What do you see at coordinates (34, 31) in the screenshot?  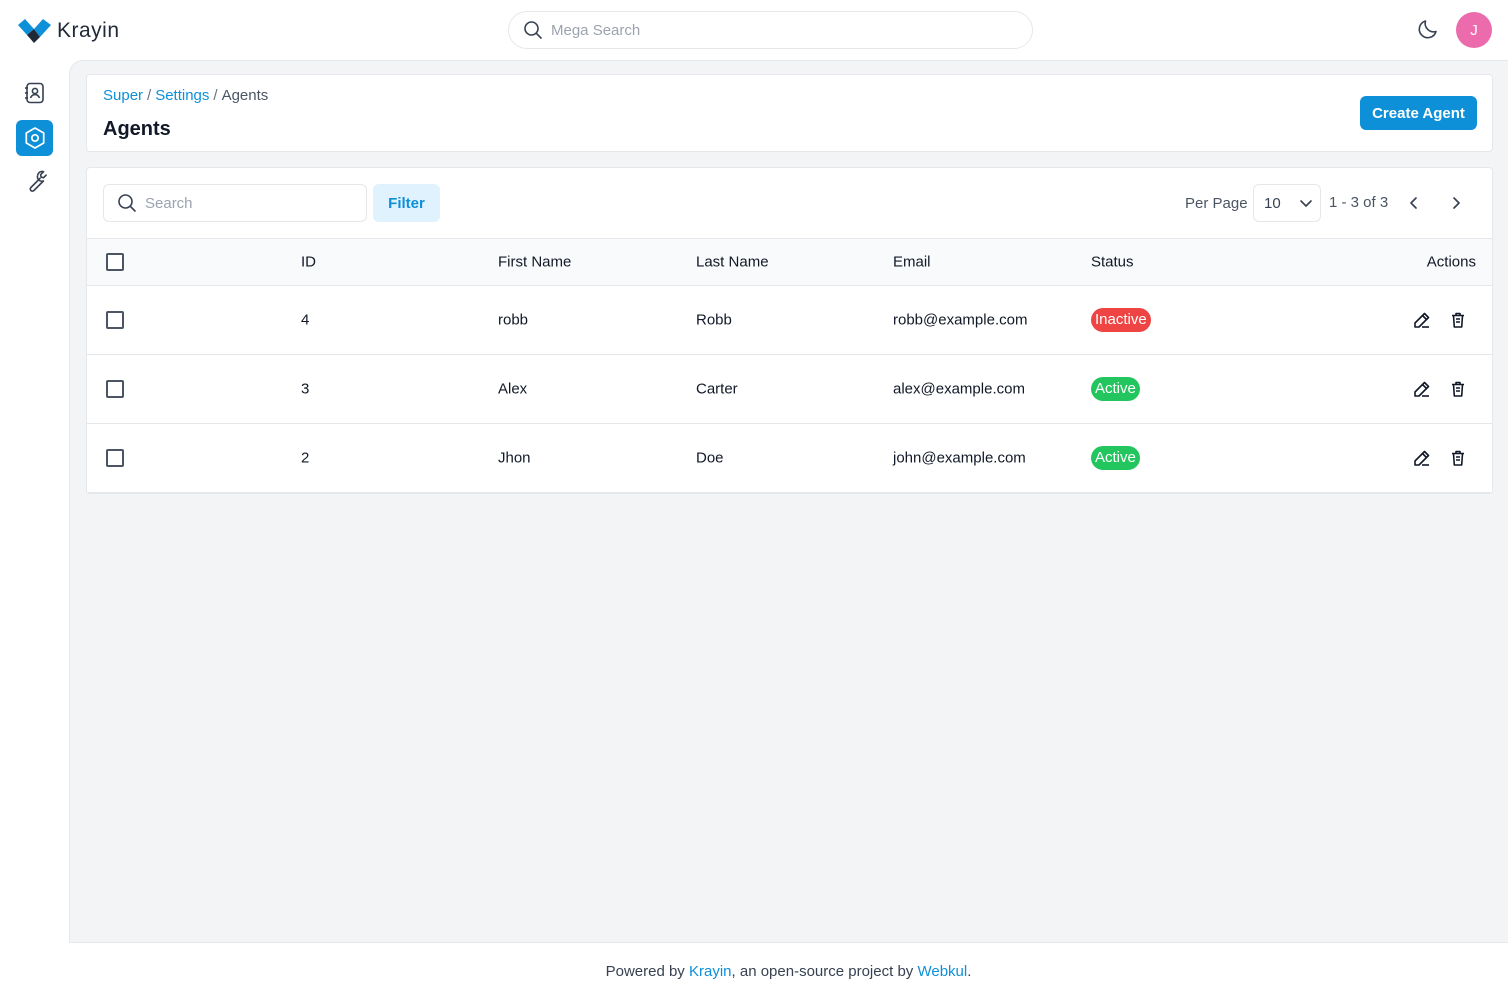 I see `krayin-logo-icon` at bounding box center [34, 31].